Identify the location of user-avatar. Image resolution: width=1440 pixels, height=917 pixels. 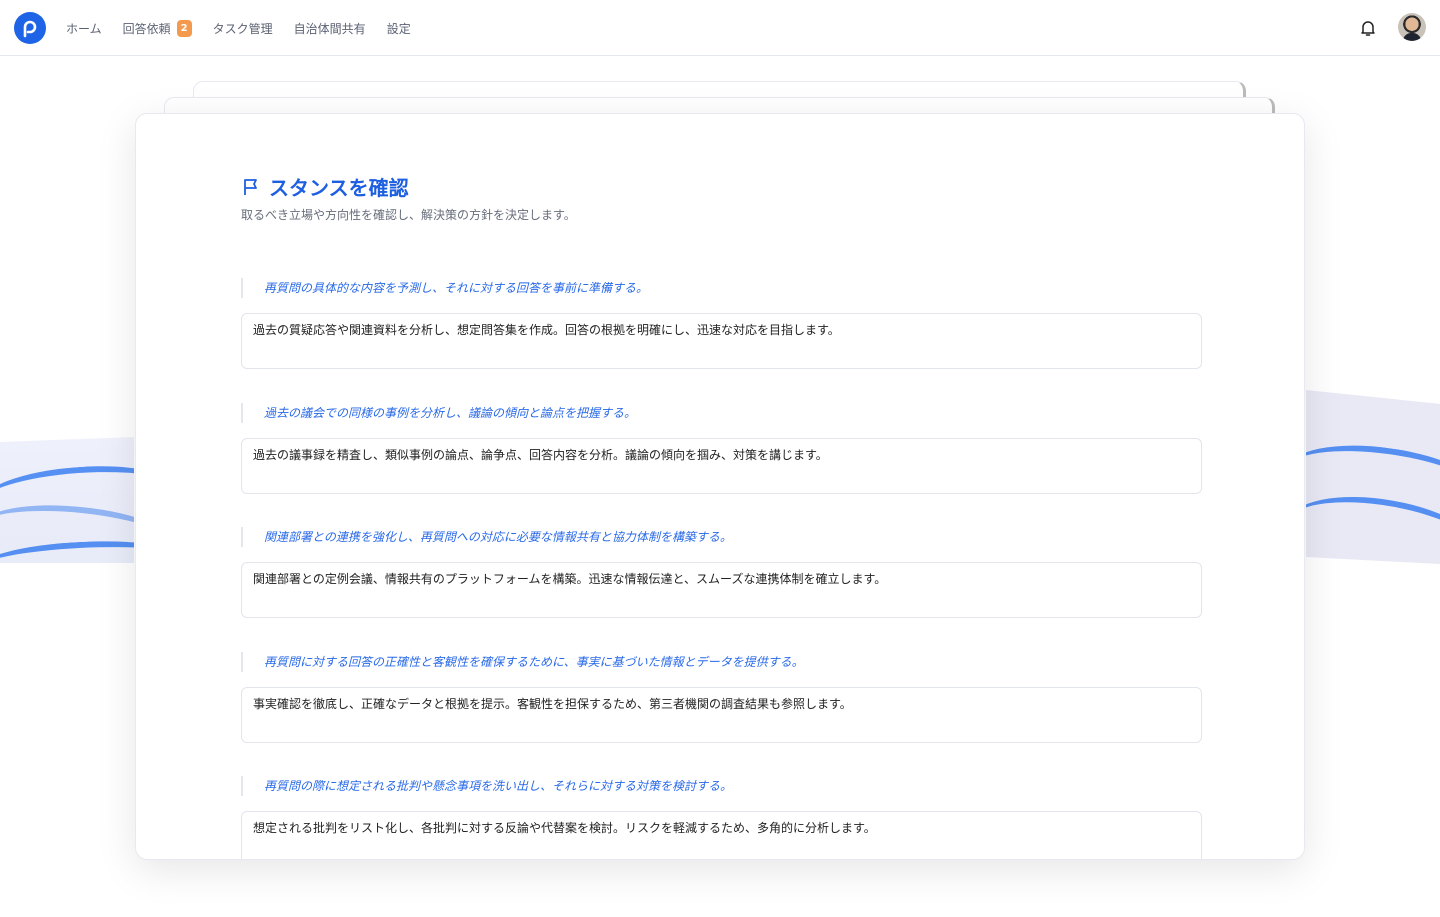
(1412, 27).